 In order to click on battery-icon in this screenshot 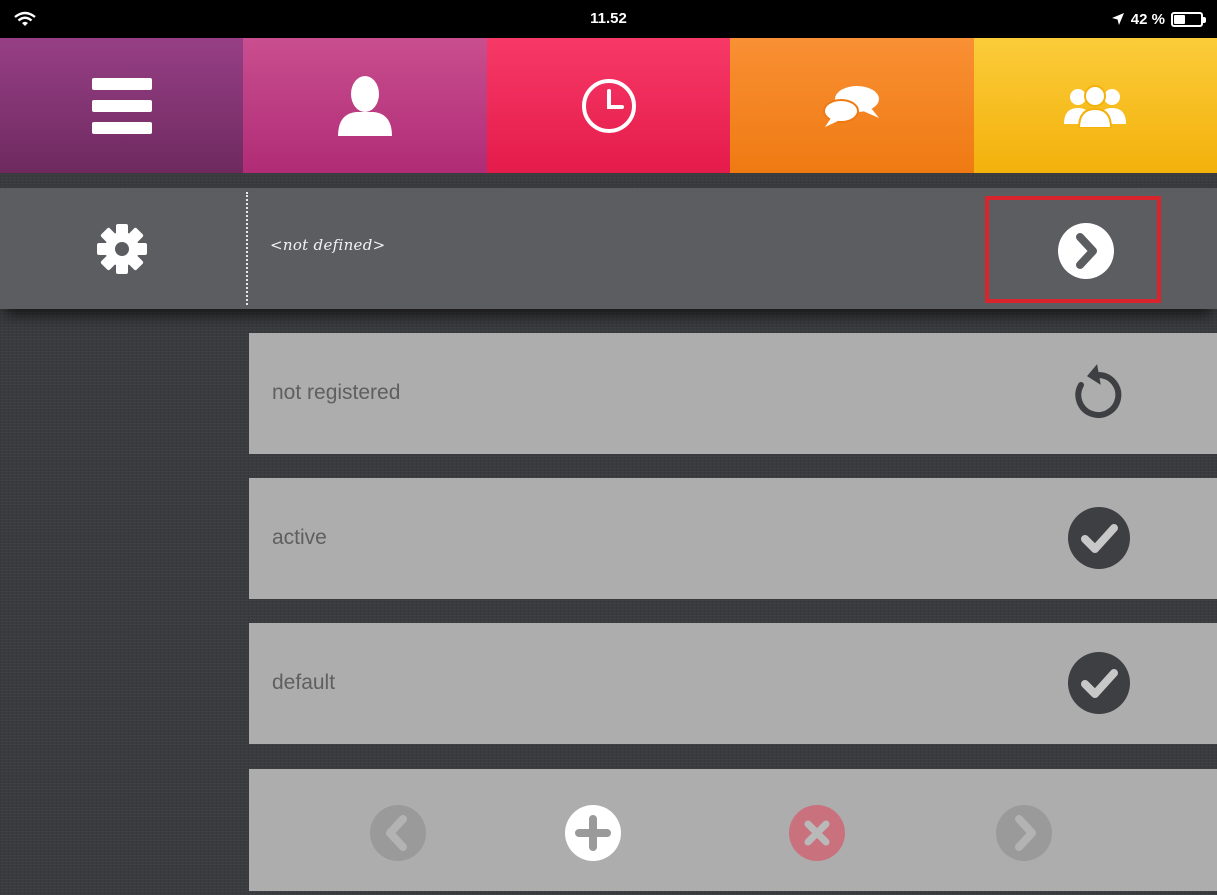, I will do `click(1188, 19)`.